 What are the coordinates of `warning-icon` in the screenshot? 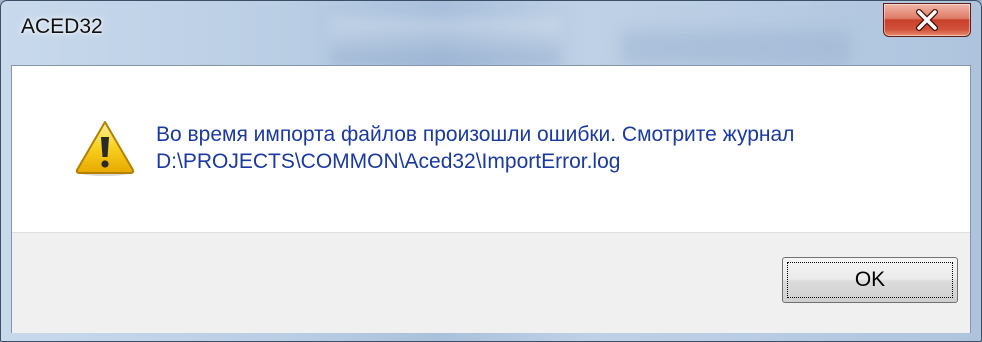 It's located at (105, 148).